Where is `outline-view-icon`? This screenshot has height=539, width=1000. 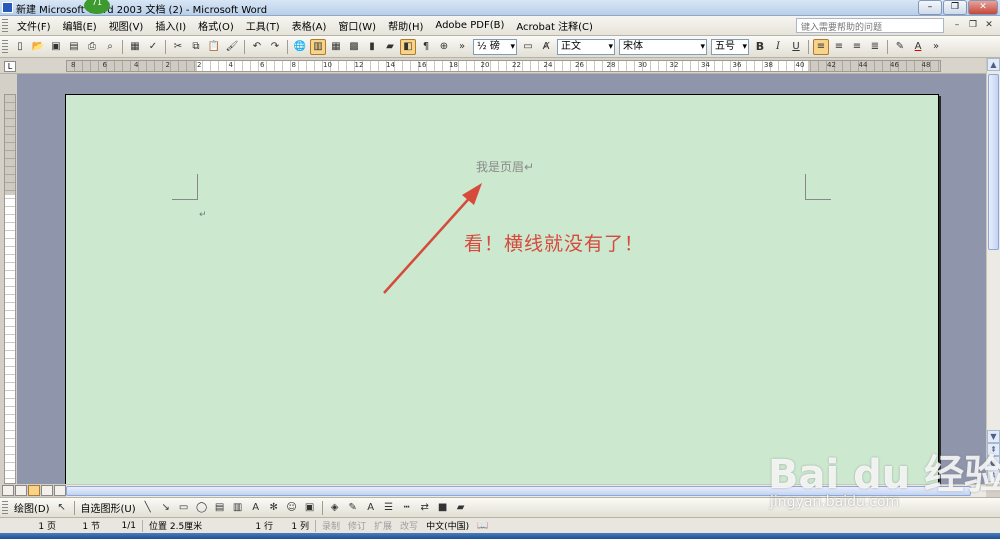 outline-view-icon is located at coordinates (47, 490).